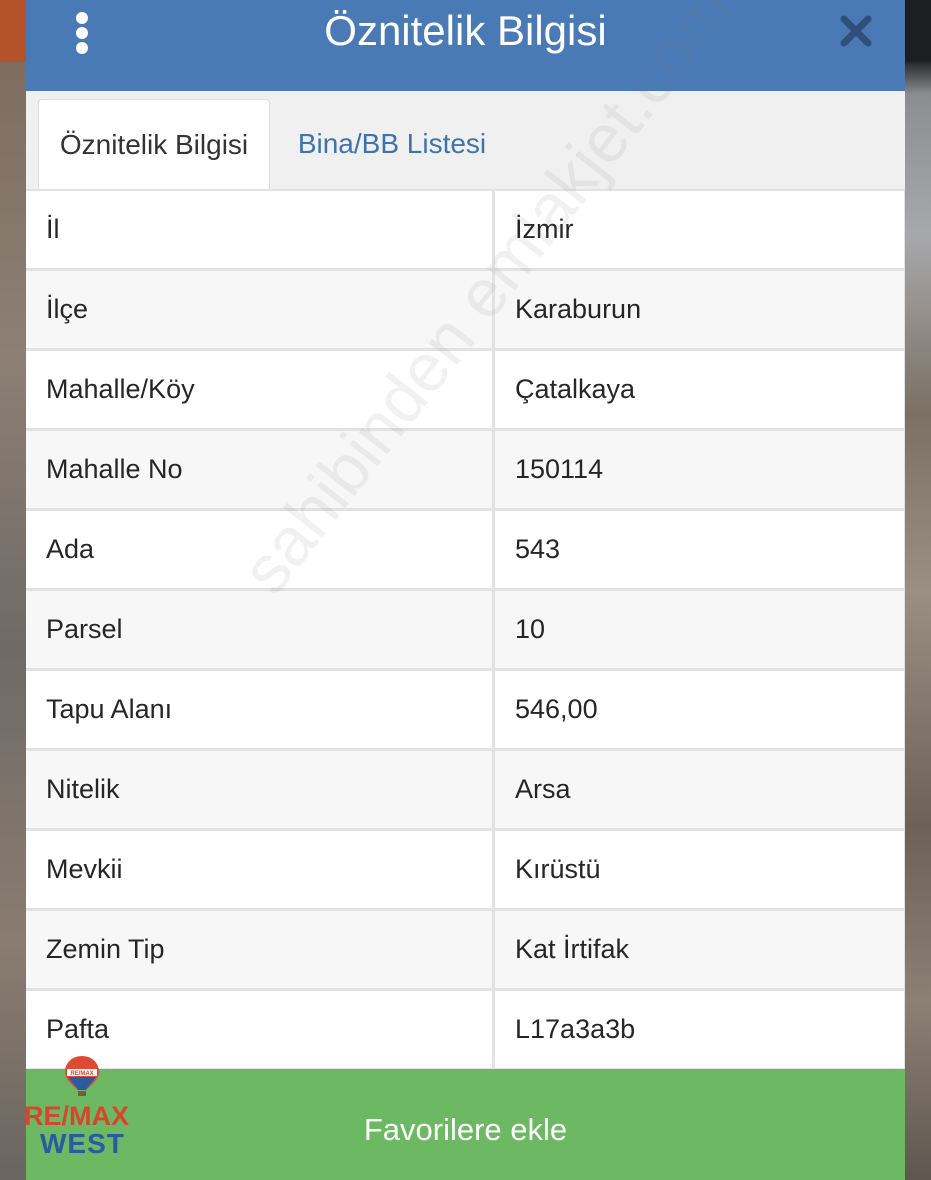 The width and height of the screenshot is (931, 1180). What do you see at coordinates (699, 389) in the screenshot?
I see `attribute-value: Çatalkaya` at bounding box center [699, 389].